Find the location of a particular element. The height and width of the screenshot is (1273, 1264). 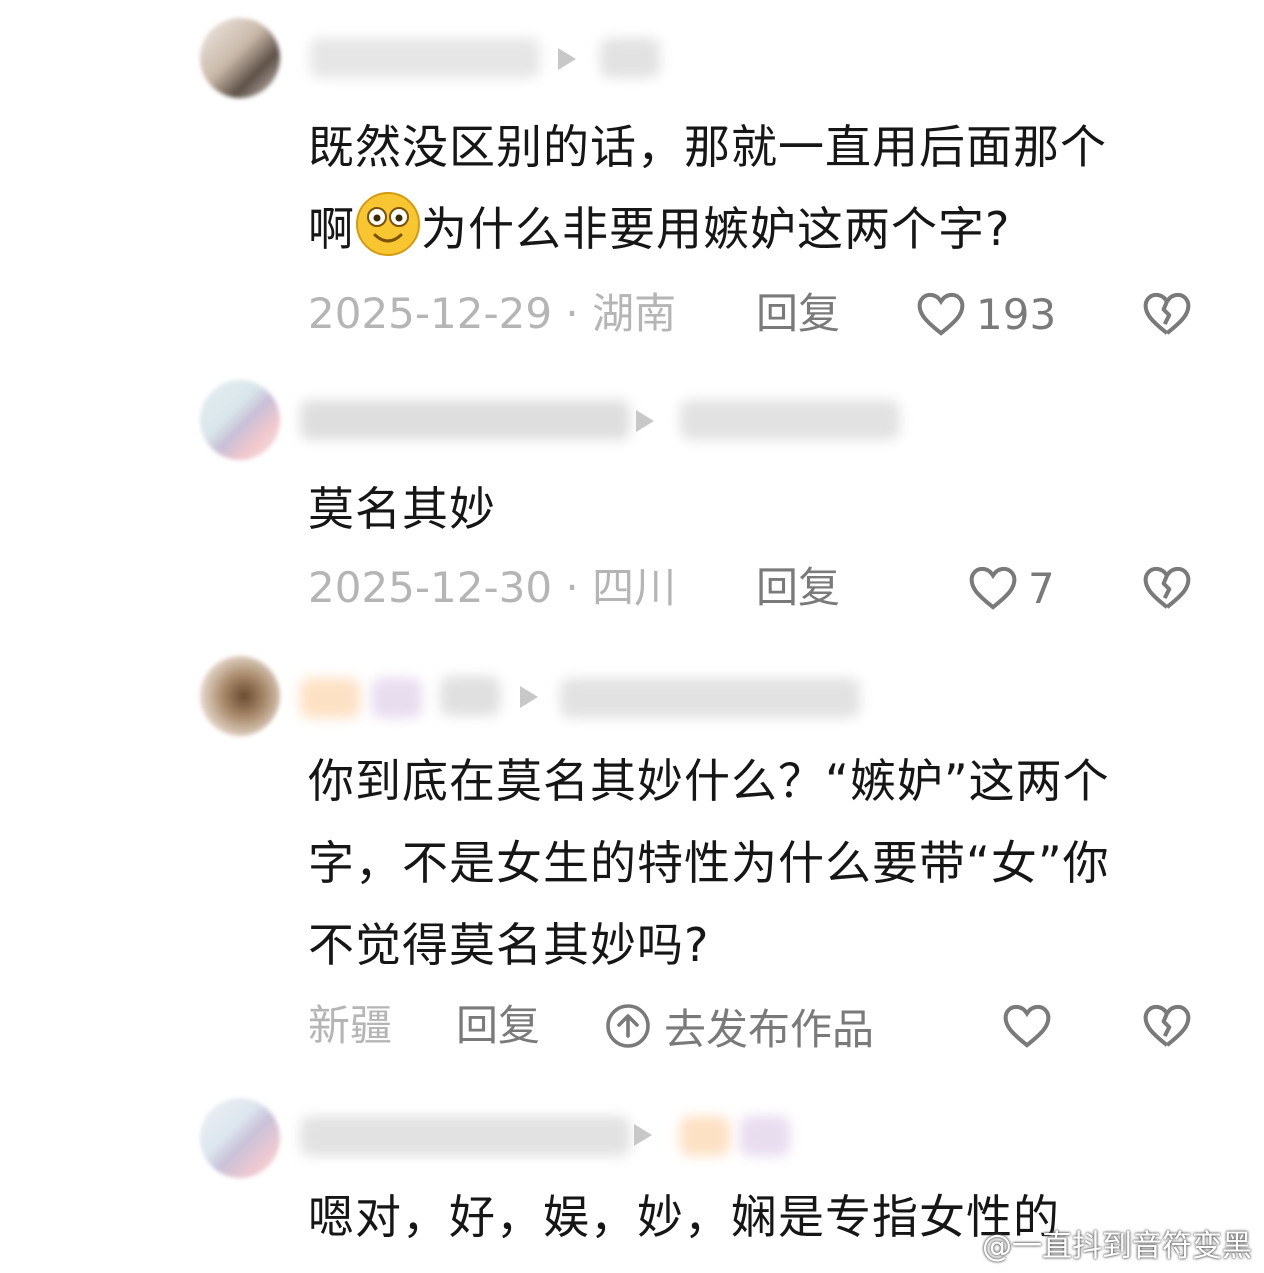

watermark: @一直抖到音符变黑 is located at coordinates (1095, 1243).